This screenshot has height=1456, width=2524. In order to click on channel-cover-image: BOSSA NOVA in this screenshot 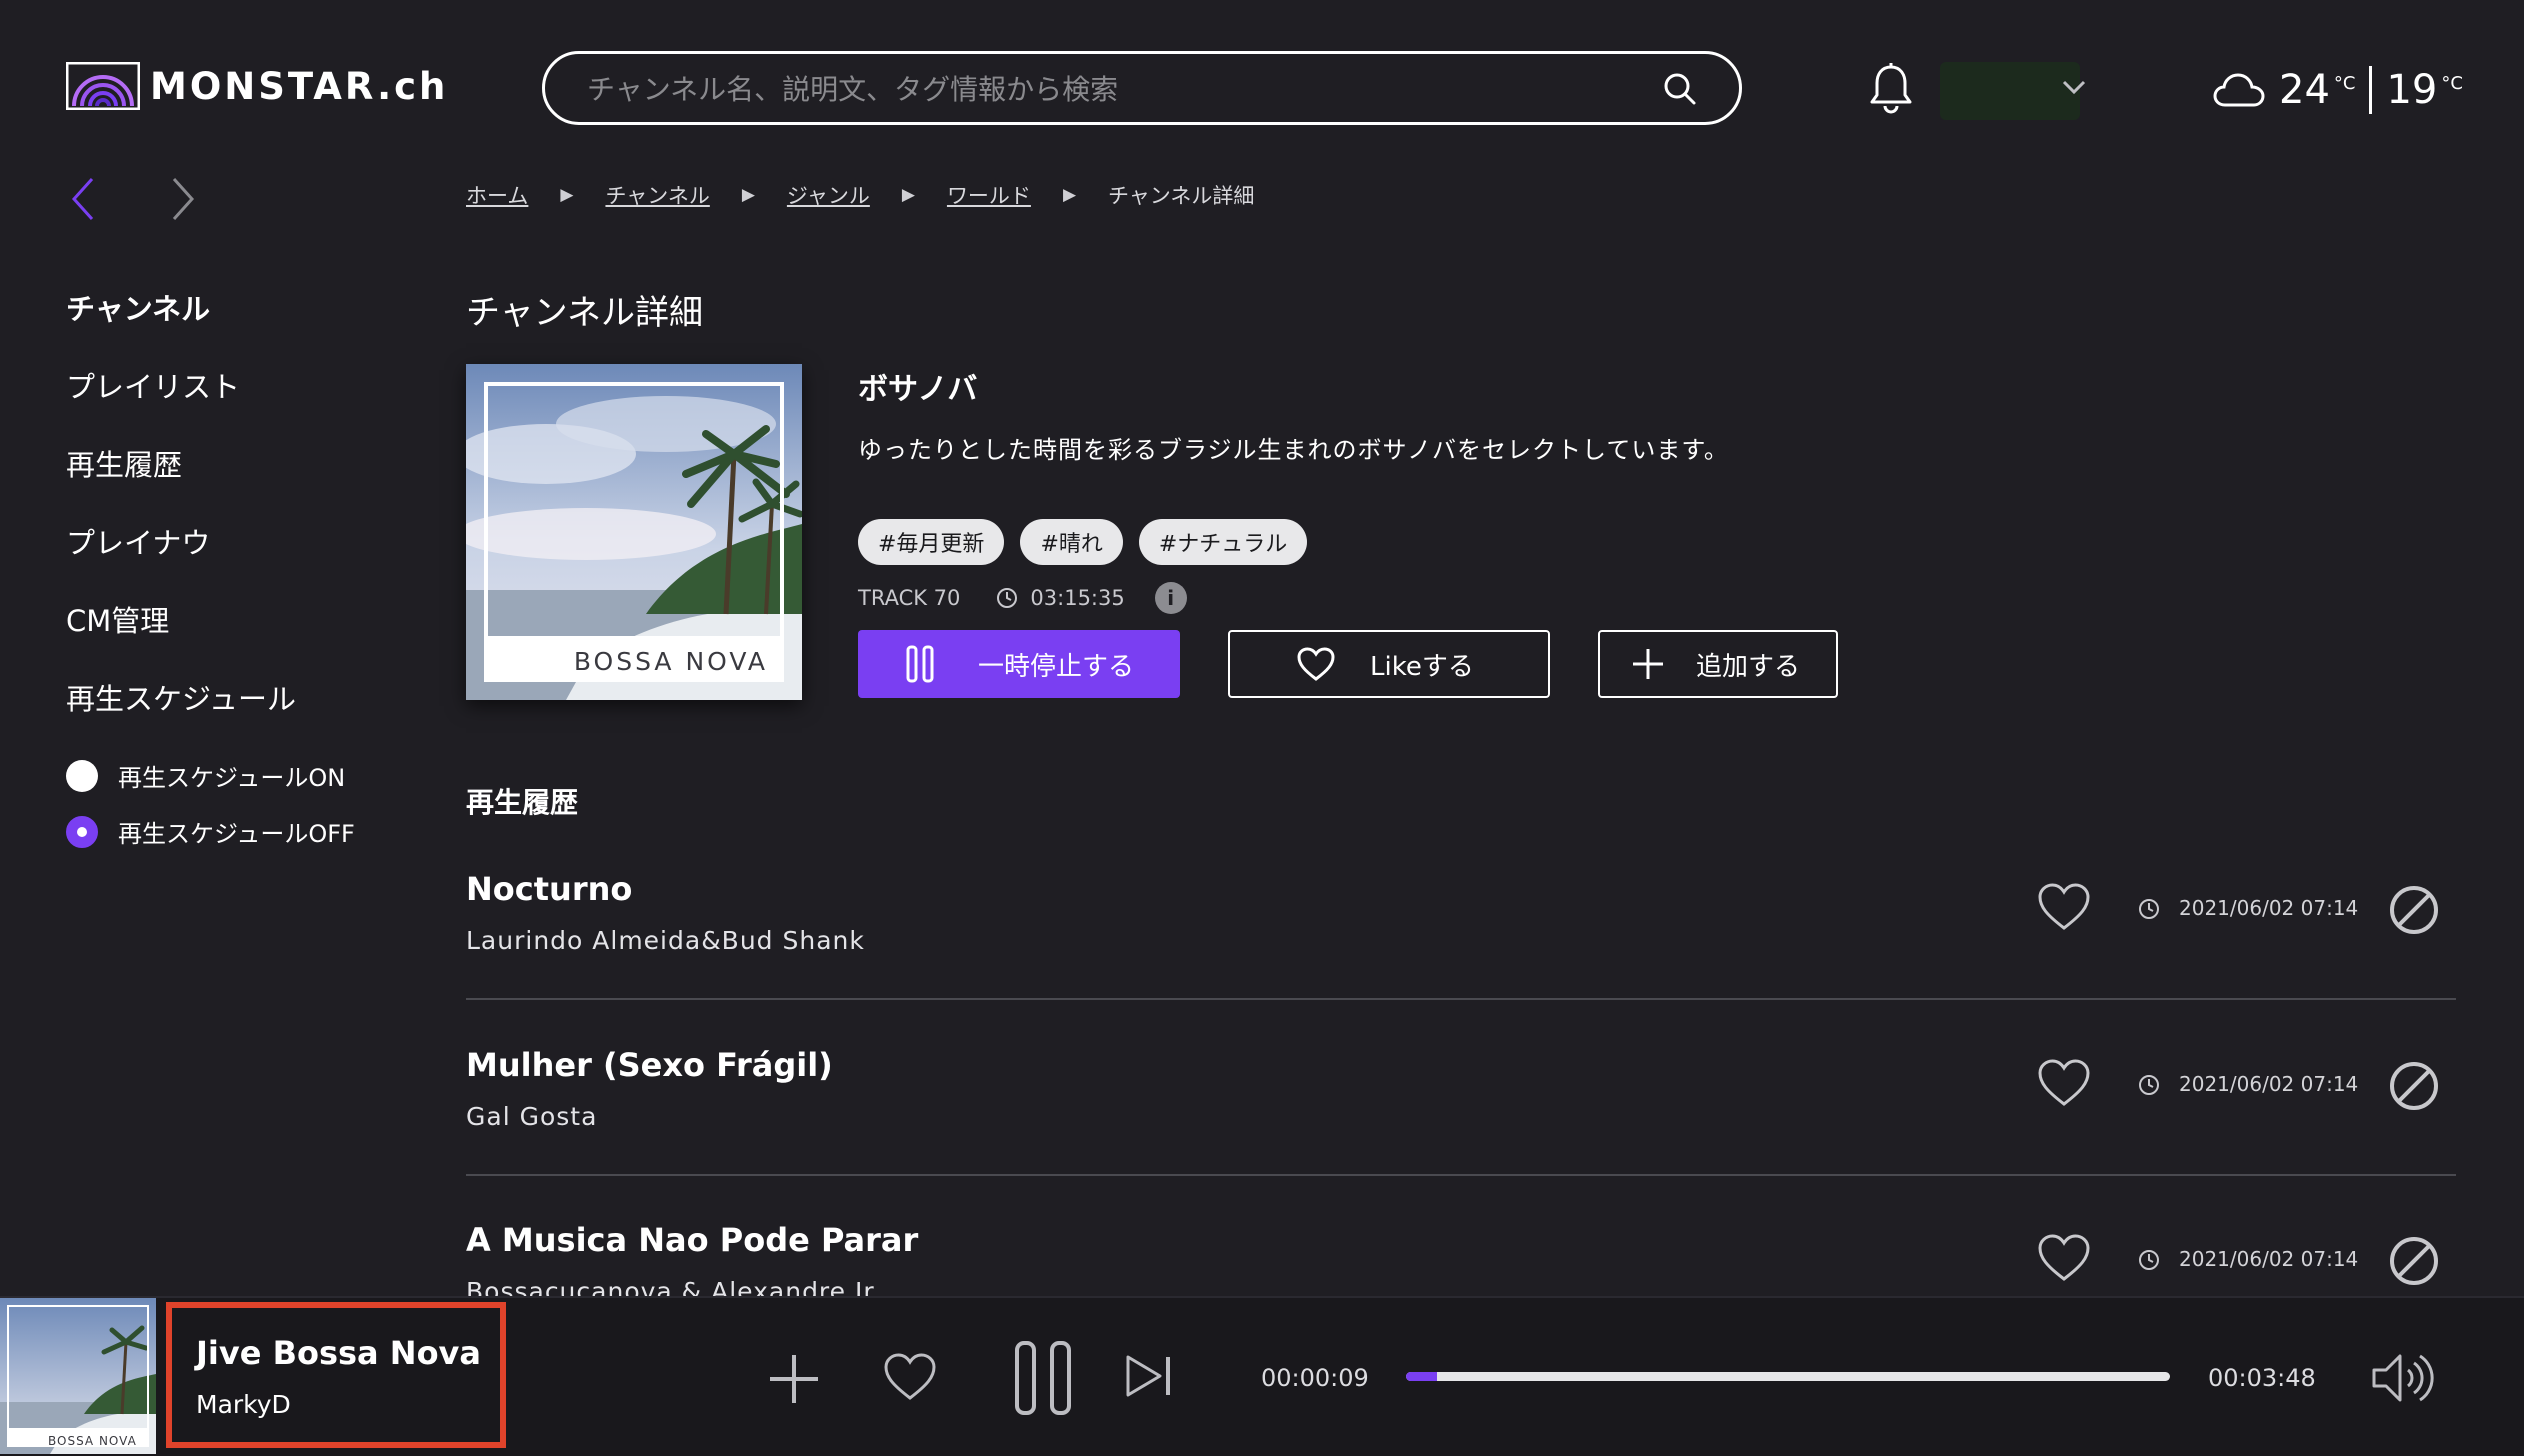, I will do `click(634, 532)`.